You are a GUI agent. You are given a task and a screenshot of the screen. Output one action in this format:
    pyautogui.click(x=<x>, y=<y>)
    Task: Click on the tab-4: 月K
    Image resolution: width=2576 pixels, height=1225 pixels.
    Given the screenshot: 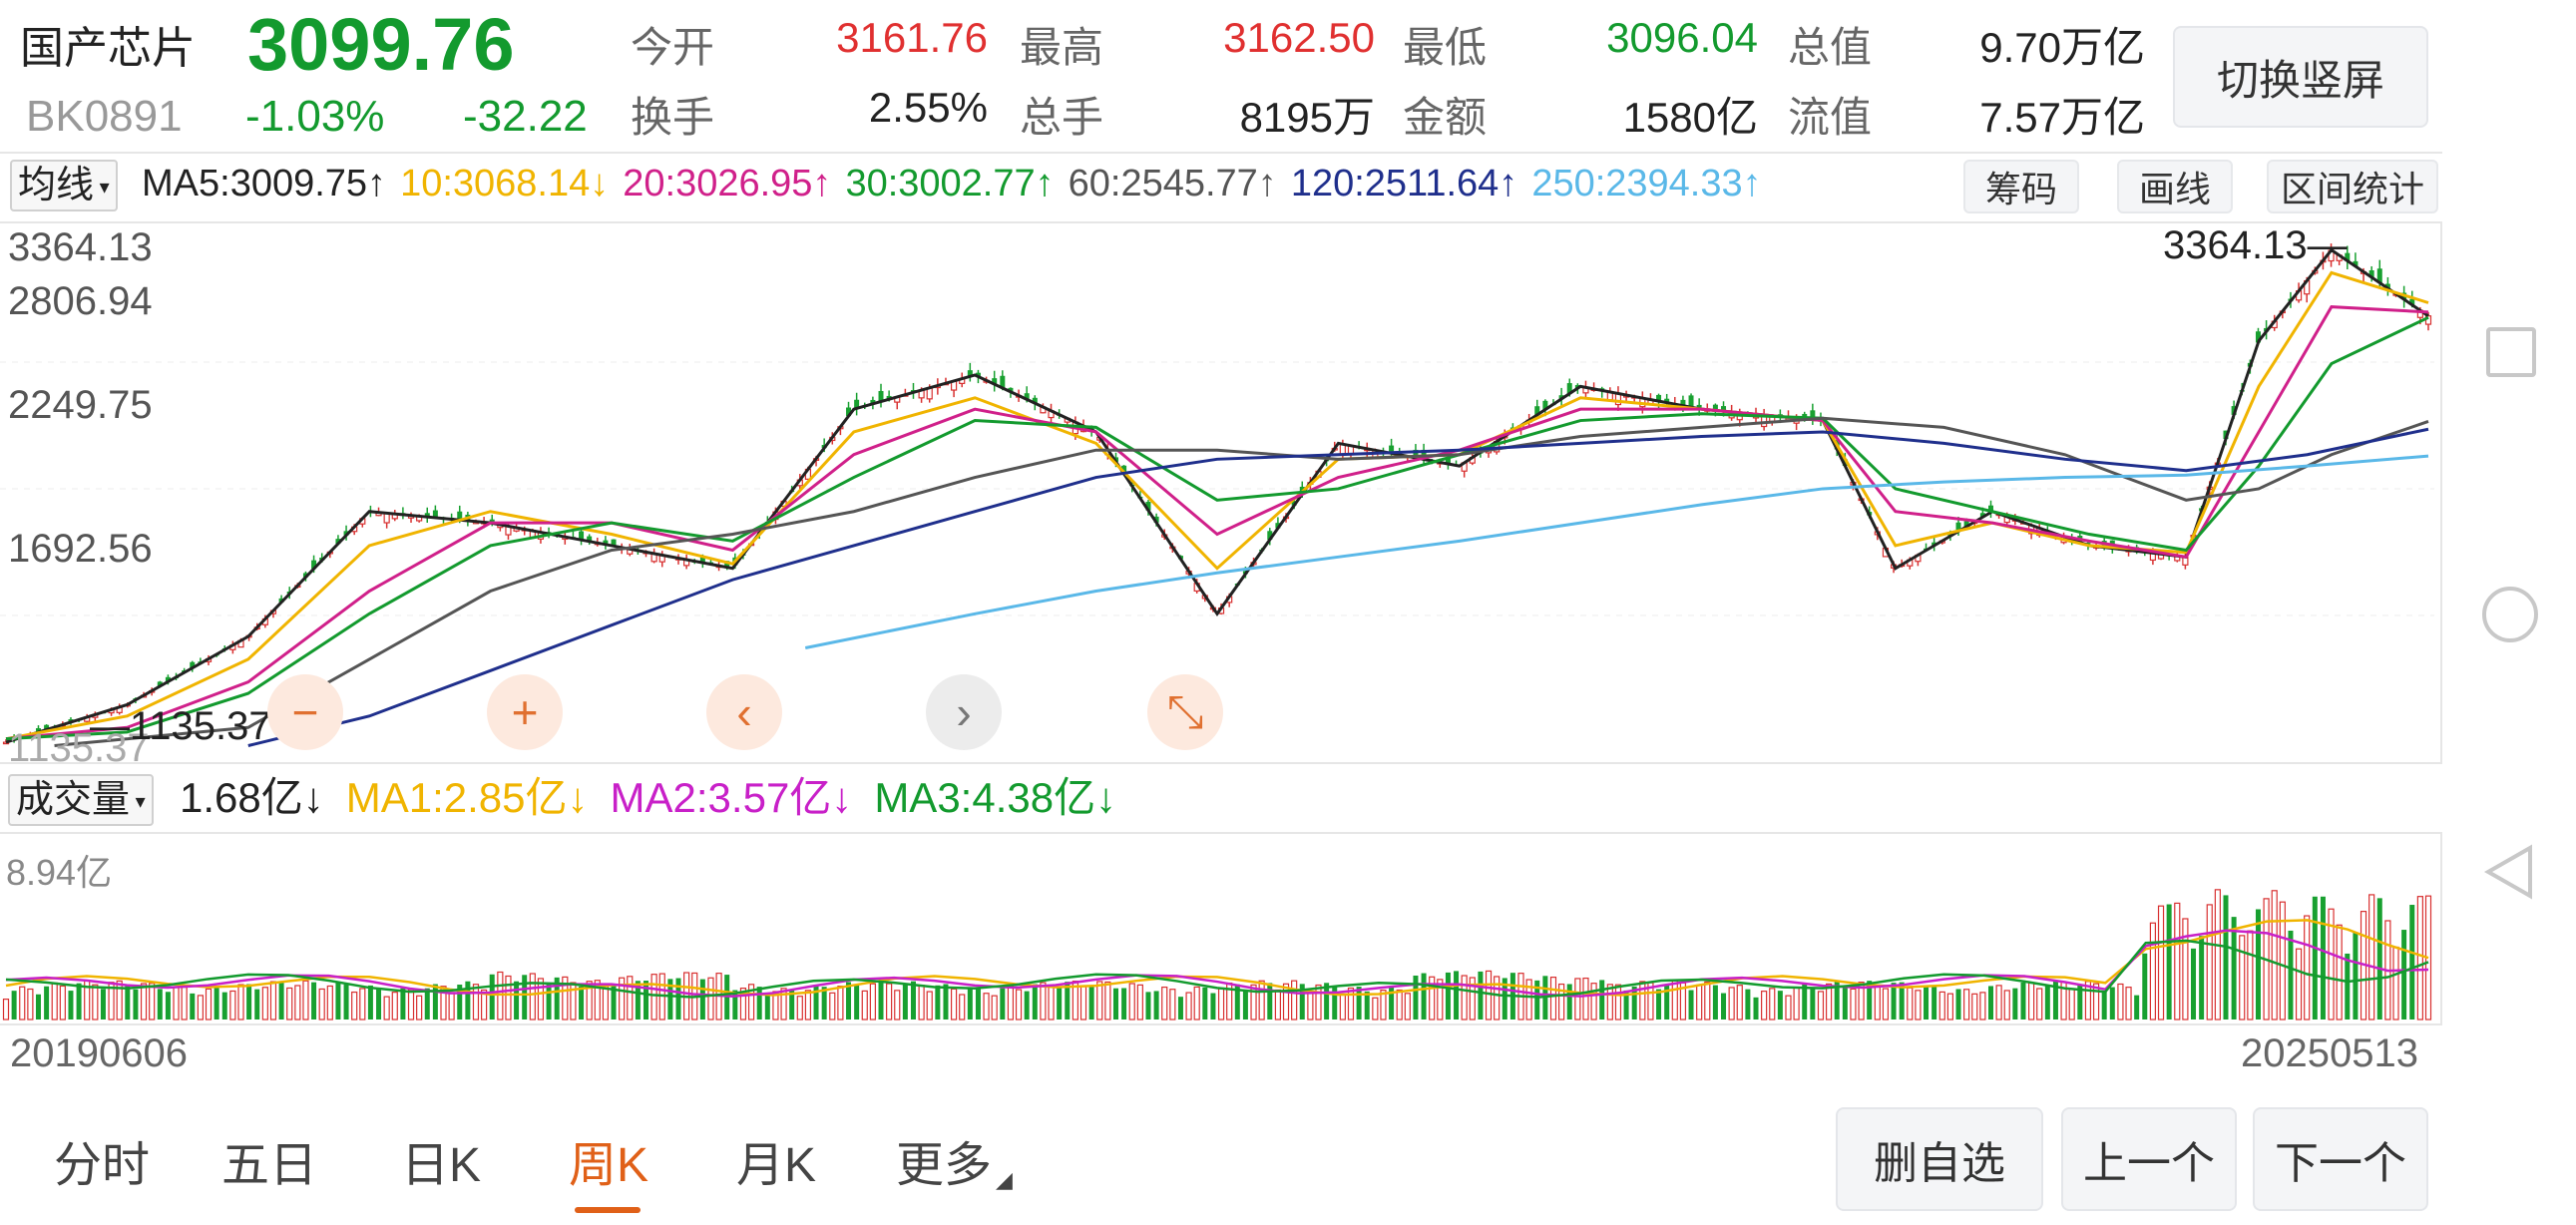 What is the action you would take?
    pyautogui.click(x=776, y=1160)
    